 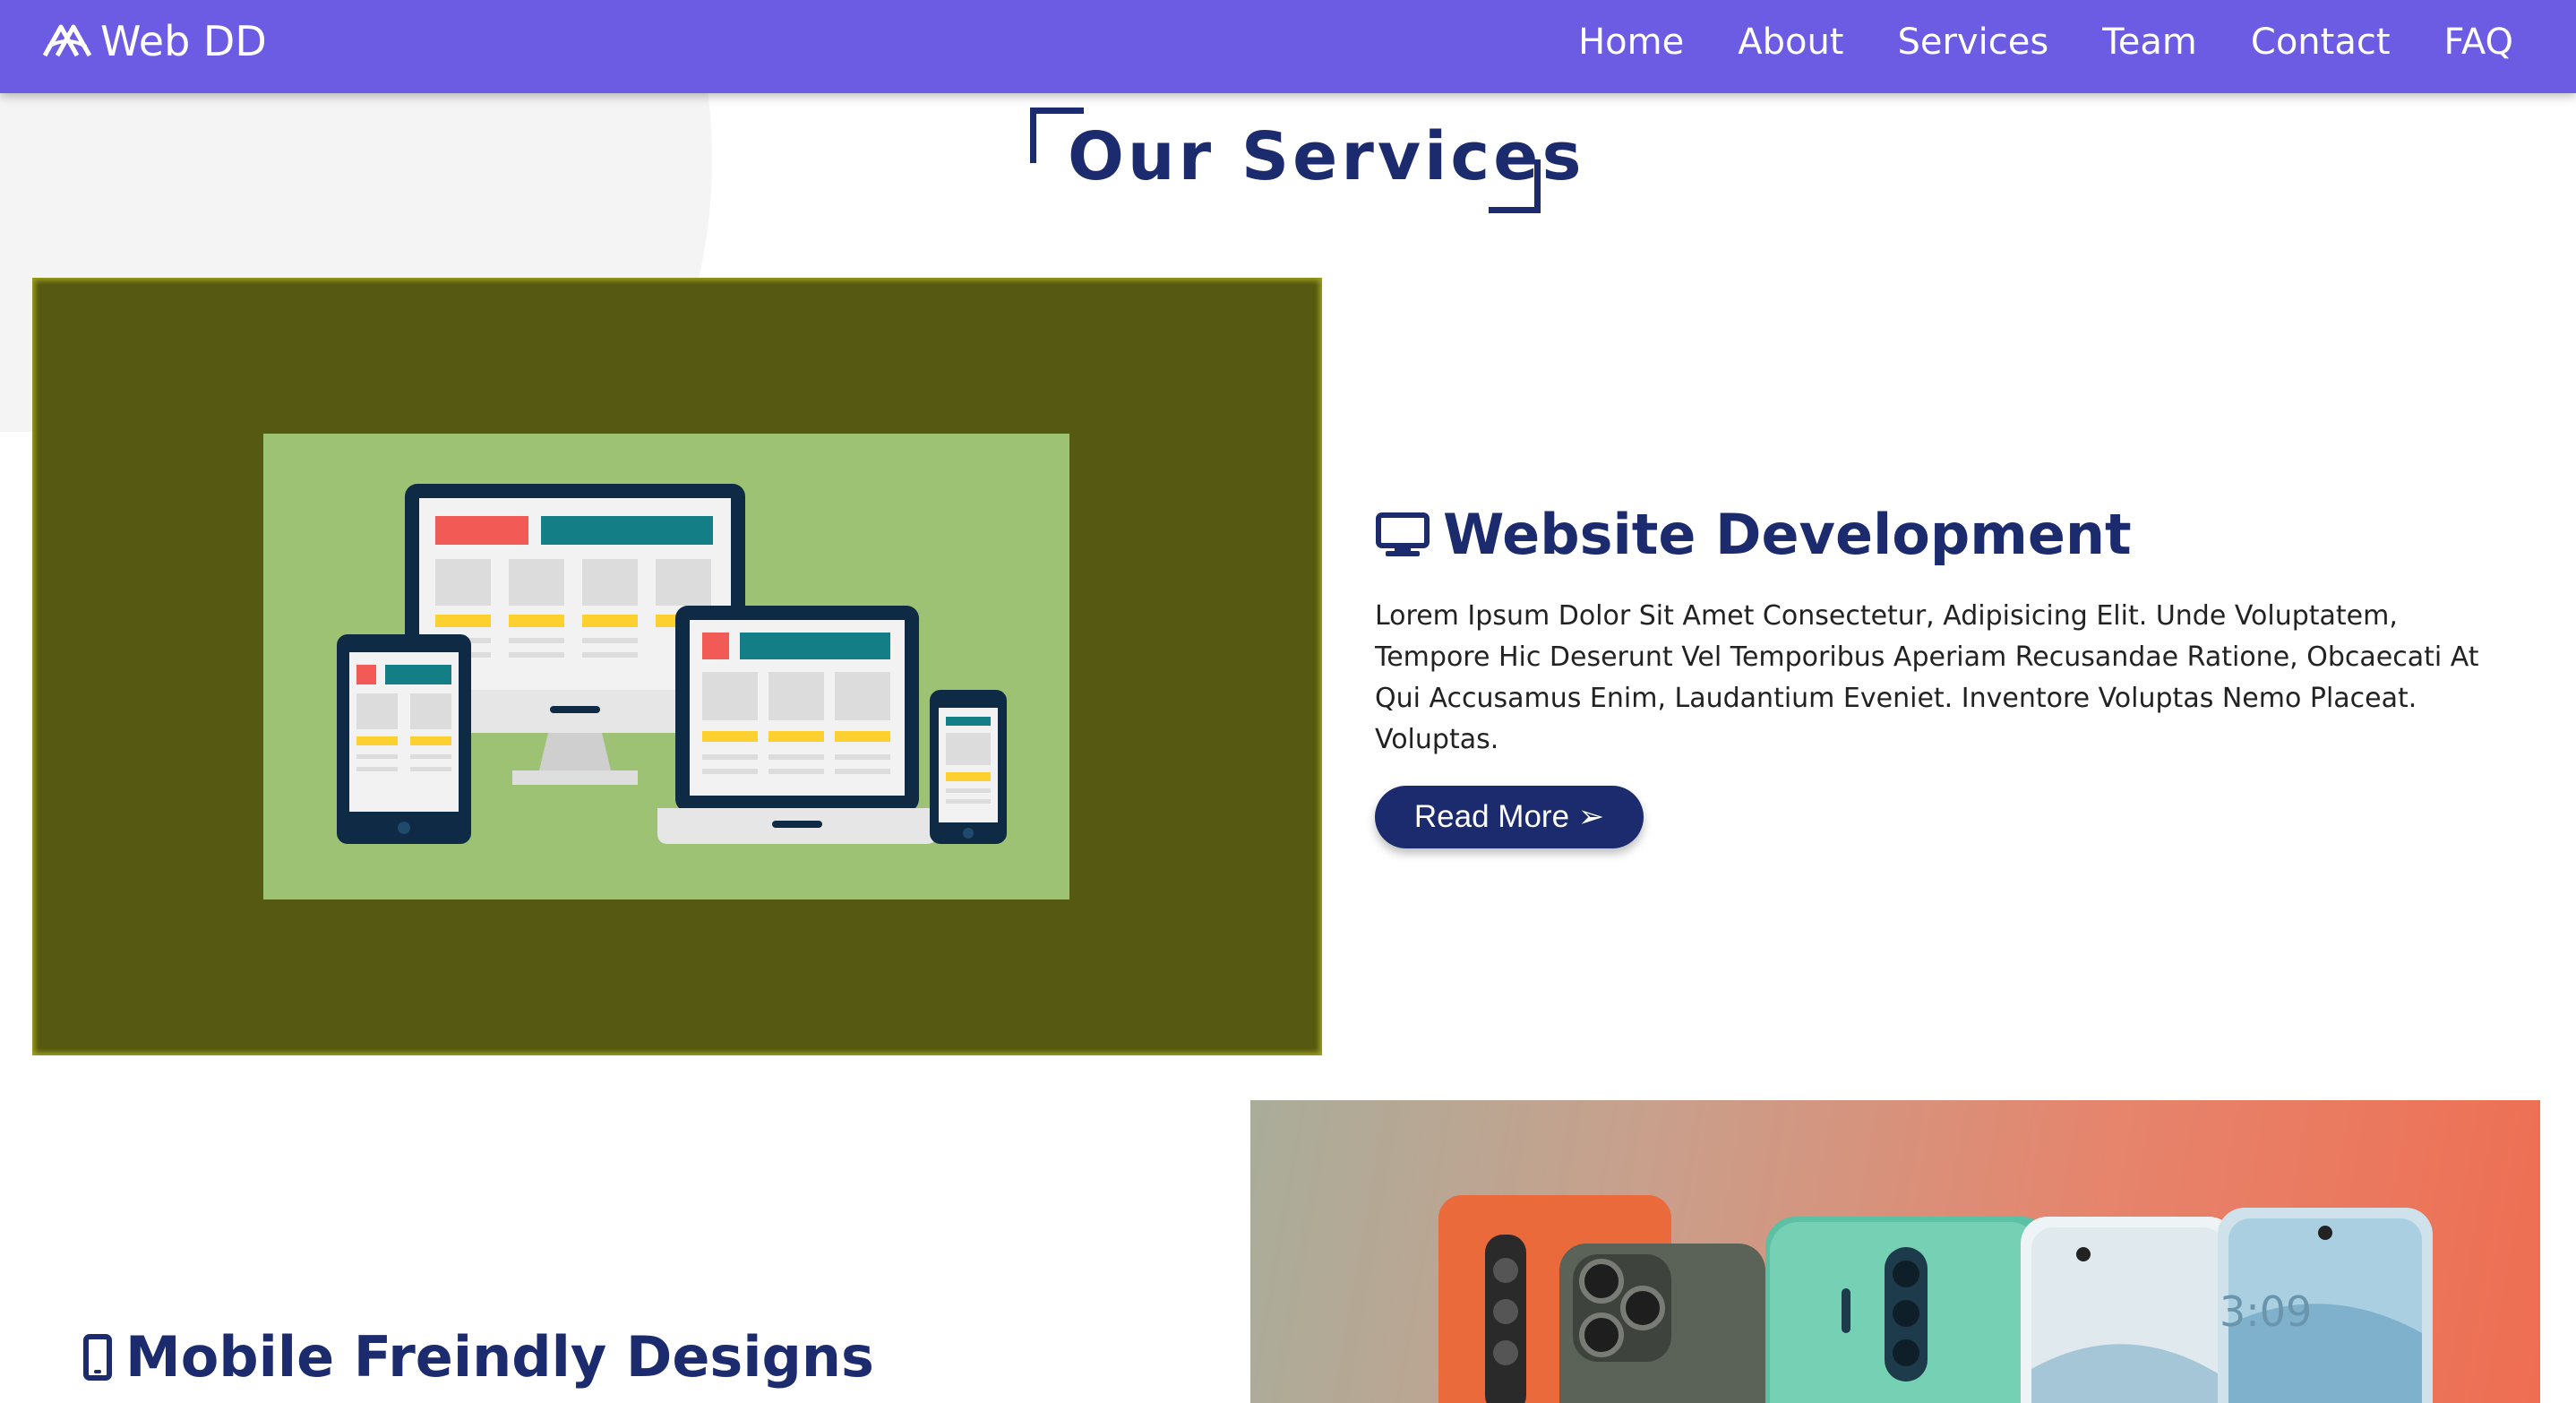 What do you see at coordinates (499, 1357) in the screenshot?
I see `mobile-designs-title: Mobile Freindly Designs` at bounding box center [499, 1357].